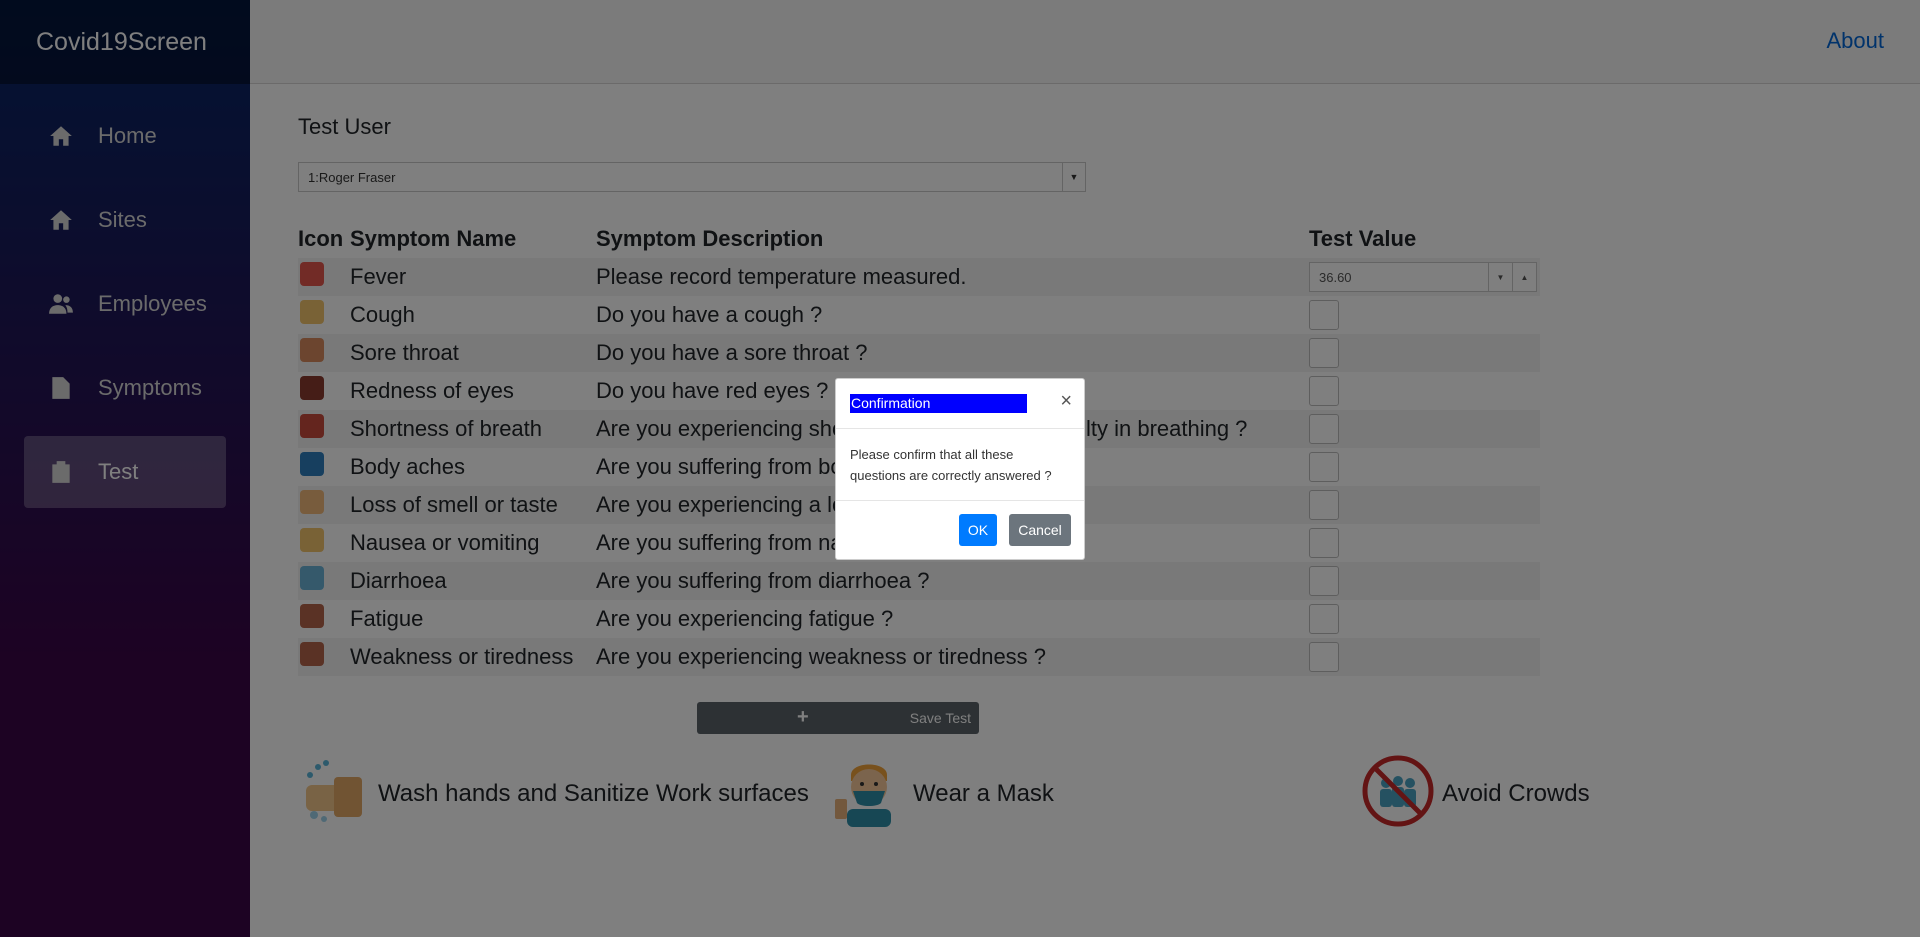  What do you see at coordinates (1066, 401) in the screenshot?
I see `close-icon: ×` at bounding box center [1066, 401].